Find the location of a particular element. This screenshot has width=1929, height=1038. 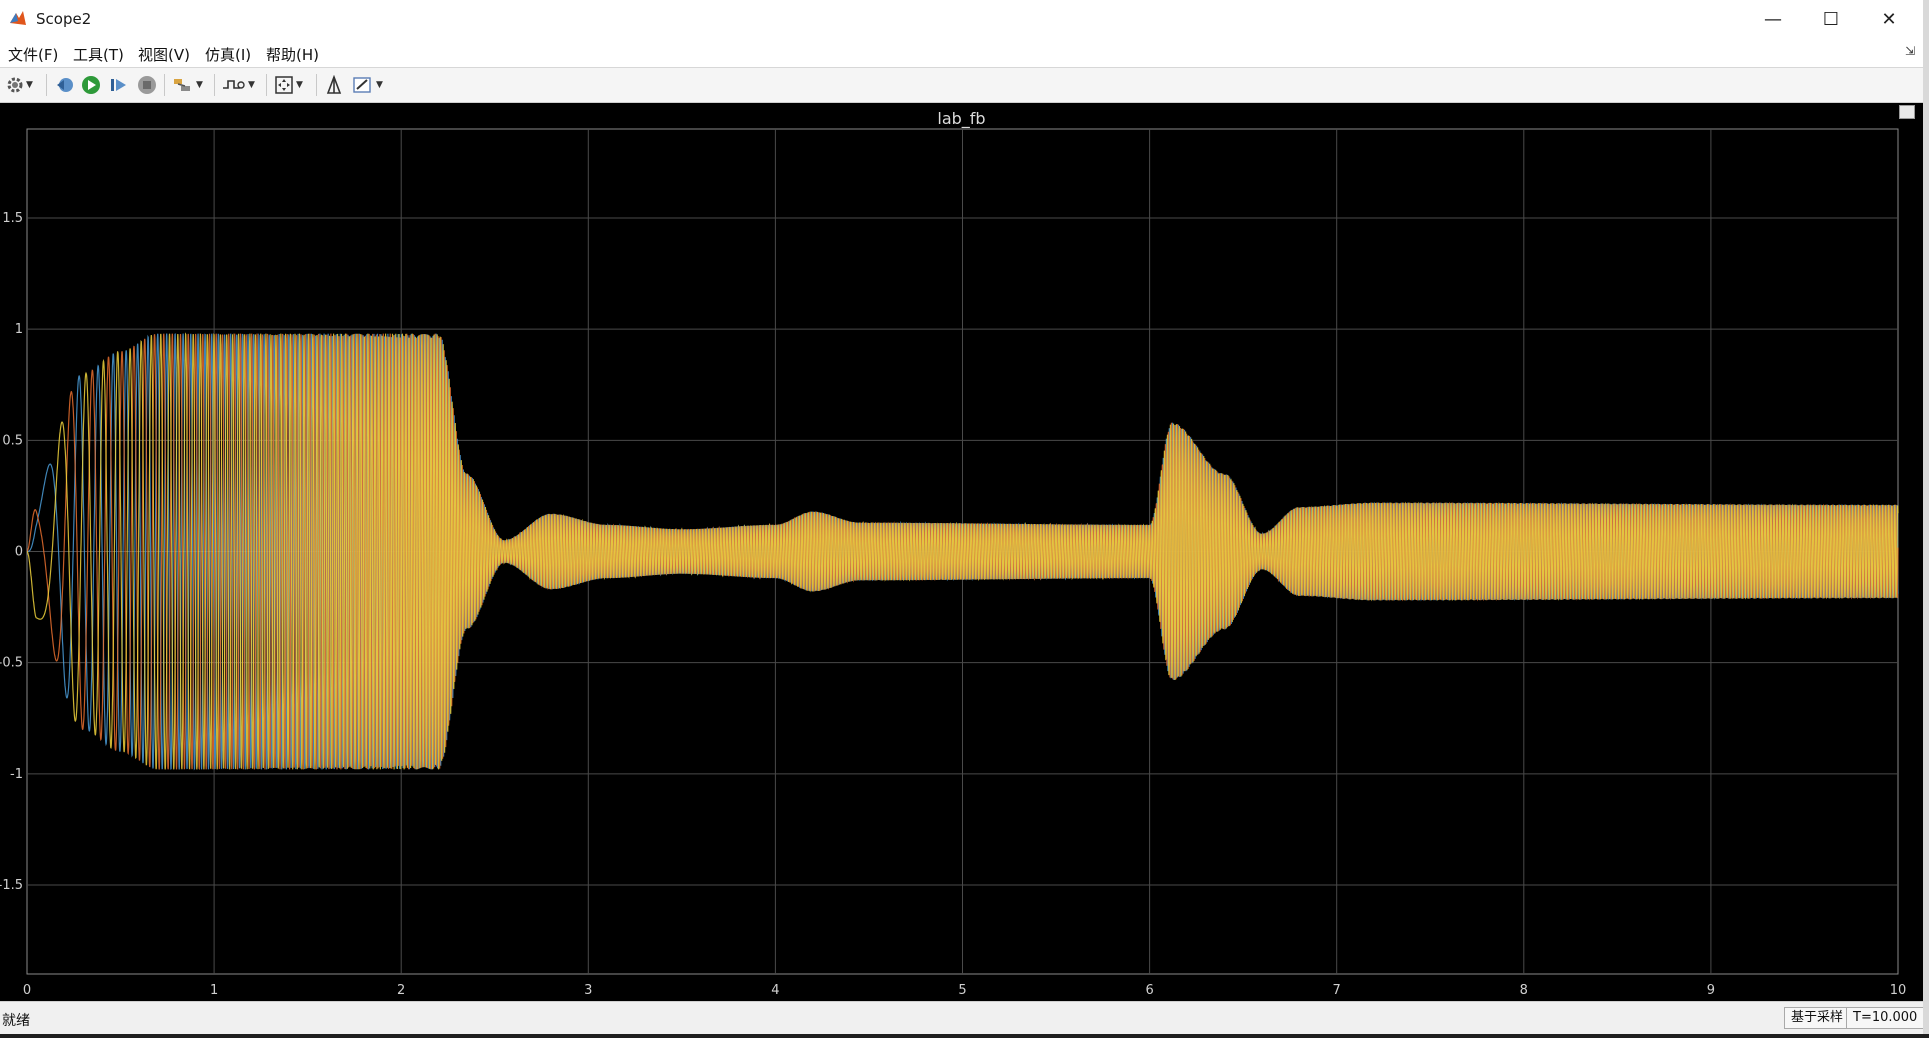

step-back-button is located at coordinates (64, 85).